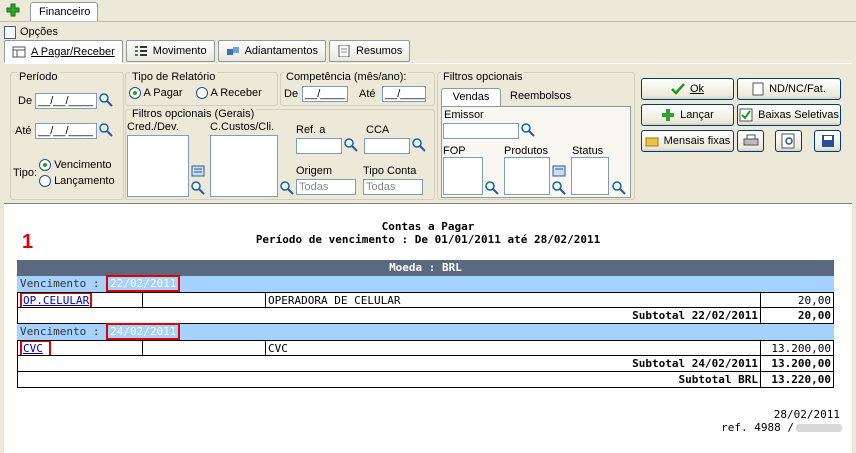 This screenshot has width=856, height=453. Describe the element at coordinates (179, 51) in the screenshot. I see `tab-label: Movimento` at that location.